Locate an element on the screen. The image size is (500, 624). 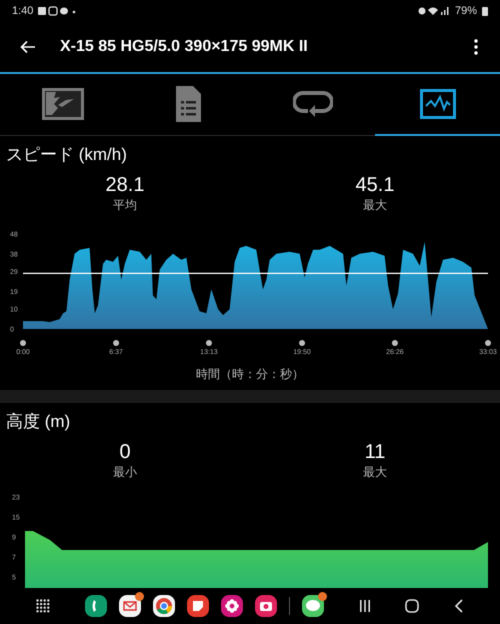
back-icon is located at coordinates (459, 606).